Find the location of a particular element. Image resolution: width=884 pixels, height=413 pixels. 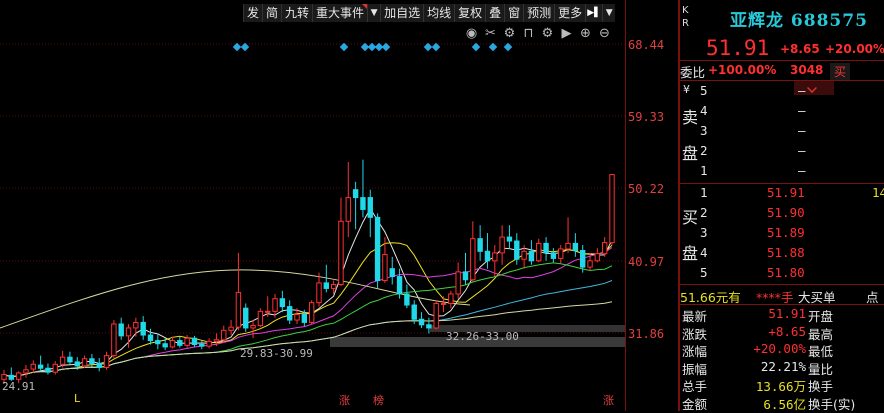

buy-level-price: 51.88 is located at coordinates (786, 252).